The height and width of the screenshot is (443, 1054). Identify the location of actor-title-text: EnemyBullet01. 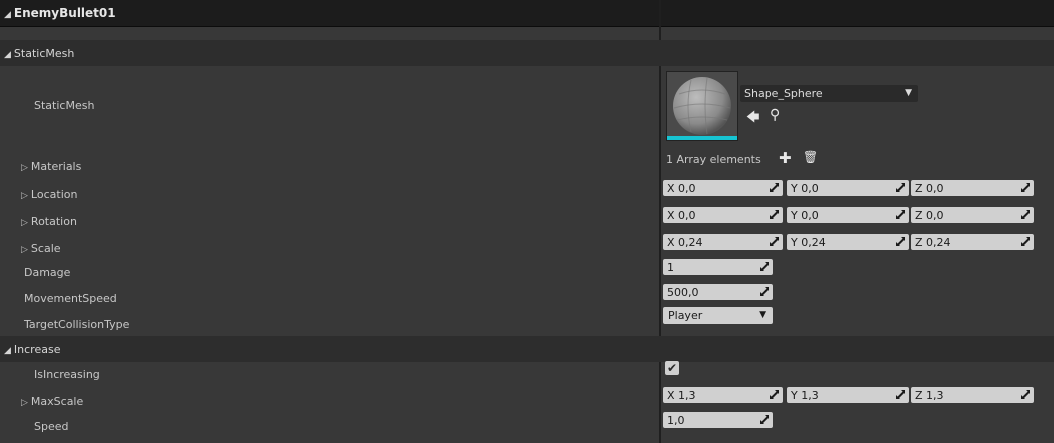
(64, 13).